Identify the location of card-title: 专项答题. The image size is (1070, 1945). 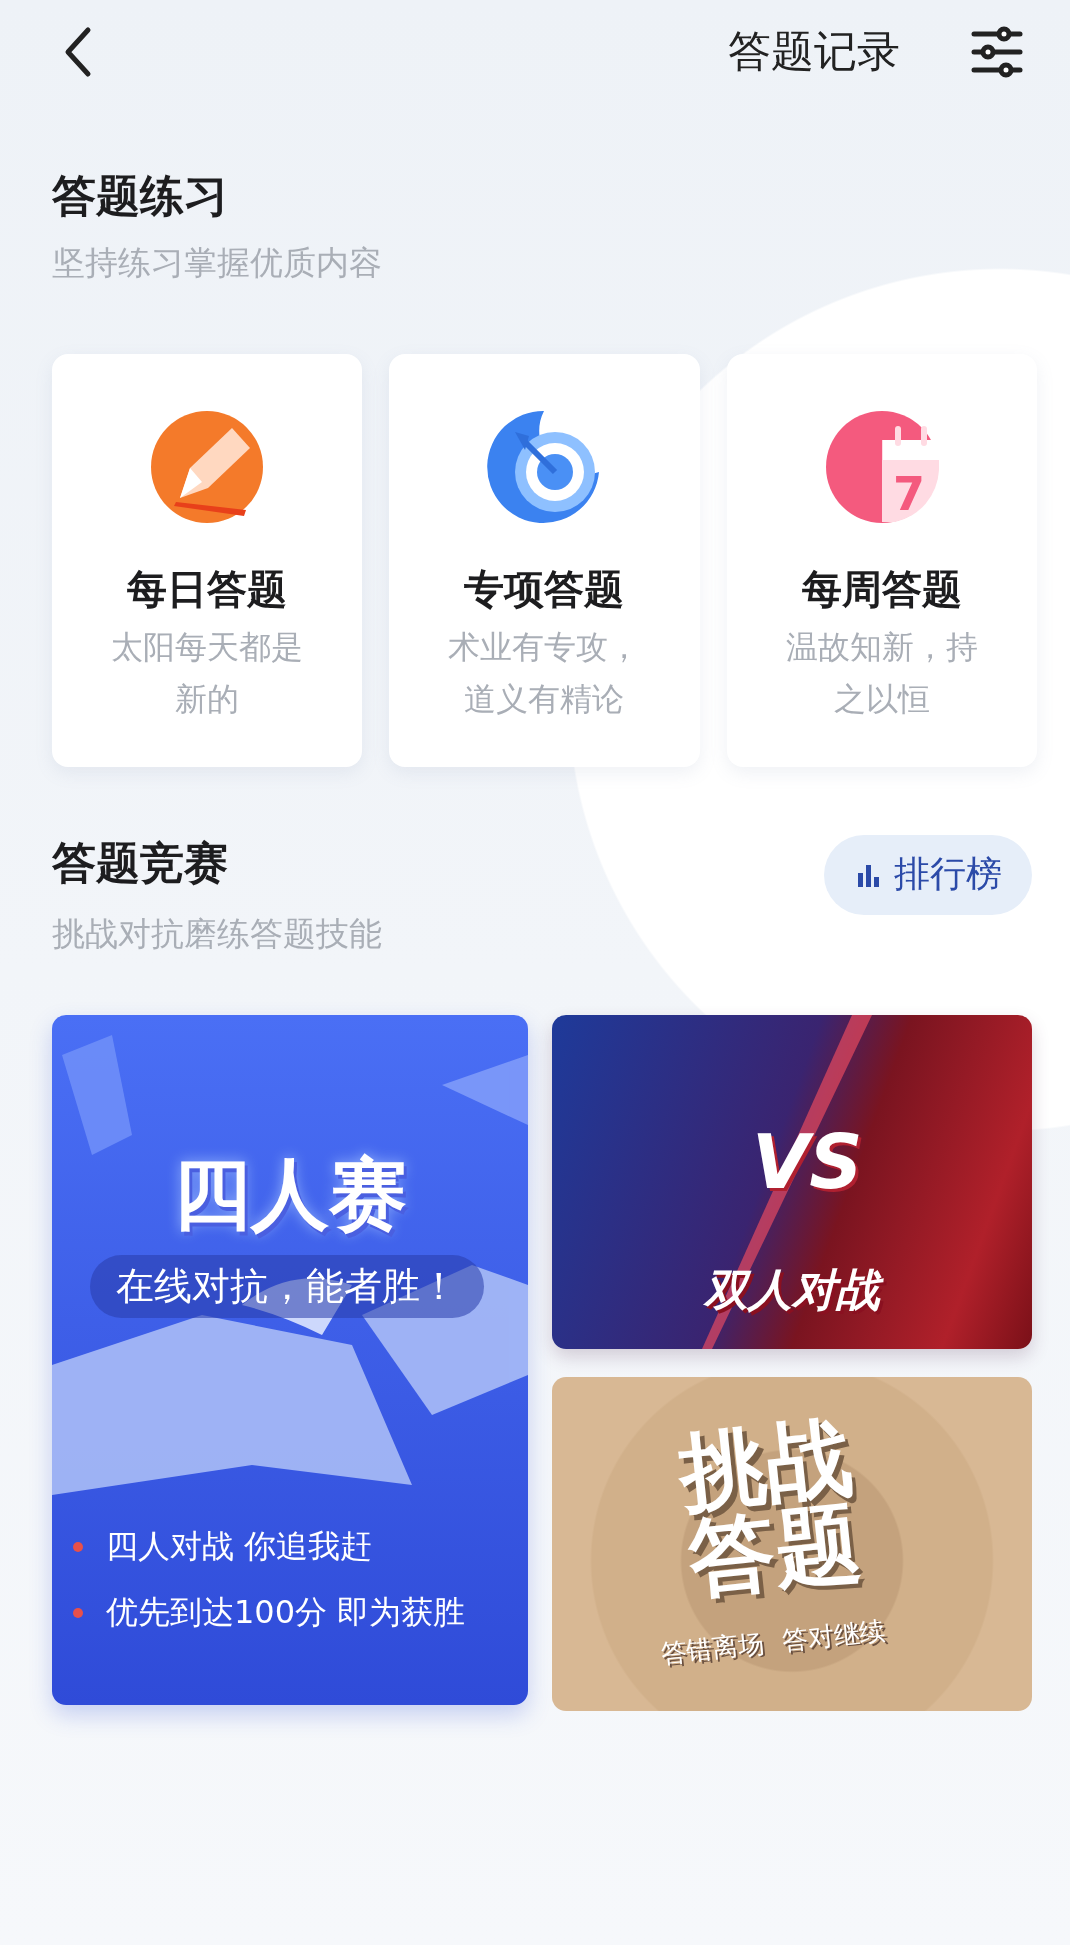
(544, 589).